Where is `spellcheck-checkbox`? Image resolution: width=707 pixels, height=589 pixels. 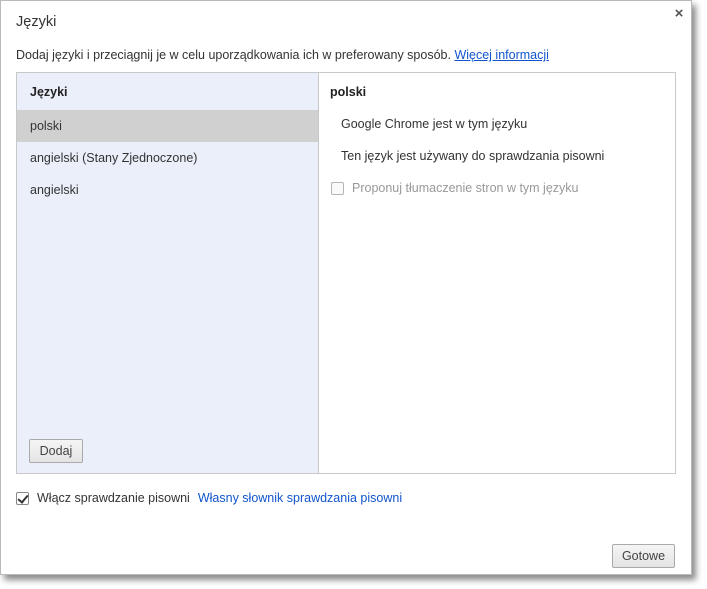 spellcheck-checkbox is located at coordinates (22, 498).